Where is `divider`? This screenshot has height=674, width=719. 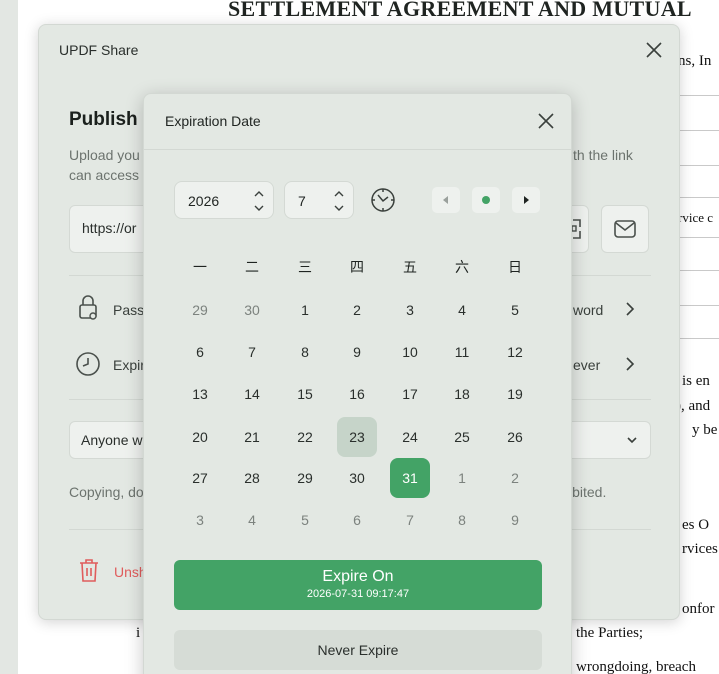
divider is located at coordinates (357, 149).